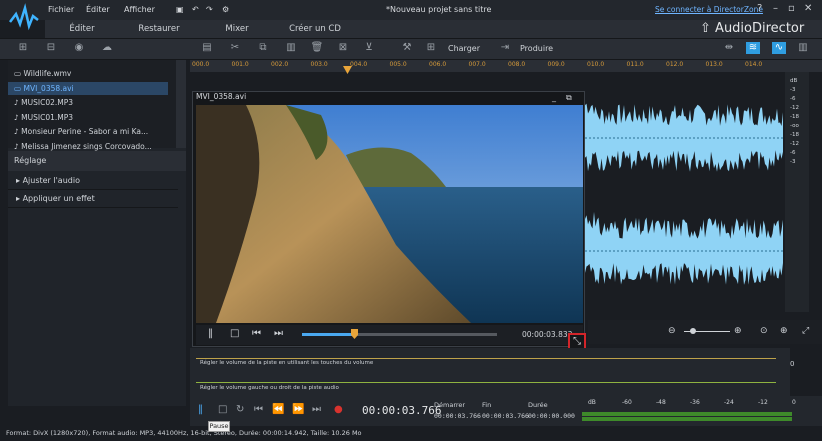 The image size is (822, 441). I want to click on ruler-tick: 010.0, so click(596, 64).